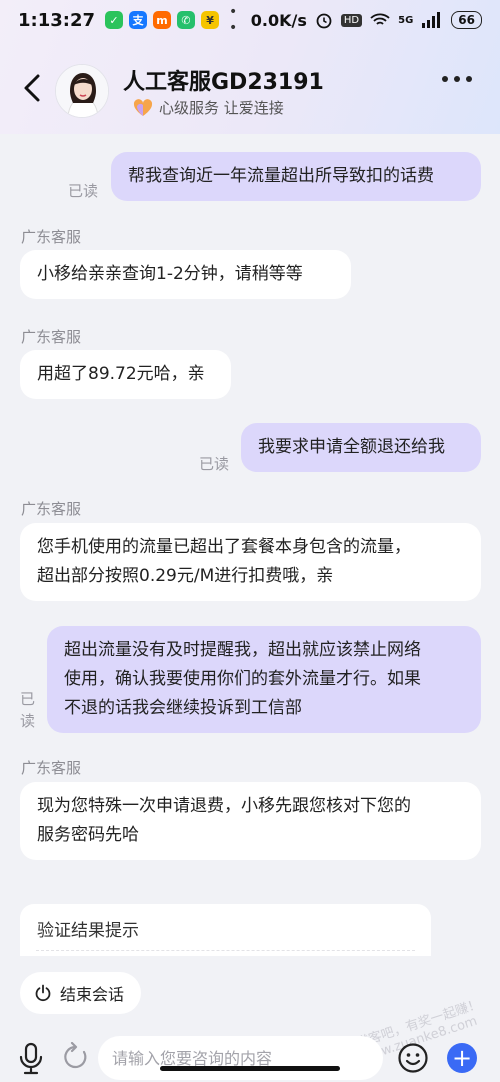  What do you see at coordinates (406, 20) in the screenshot?
I see `signal-label: 5G` at bounding box center [406, 20].